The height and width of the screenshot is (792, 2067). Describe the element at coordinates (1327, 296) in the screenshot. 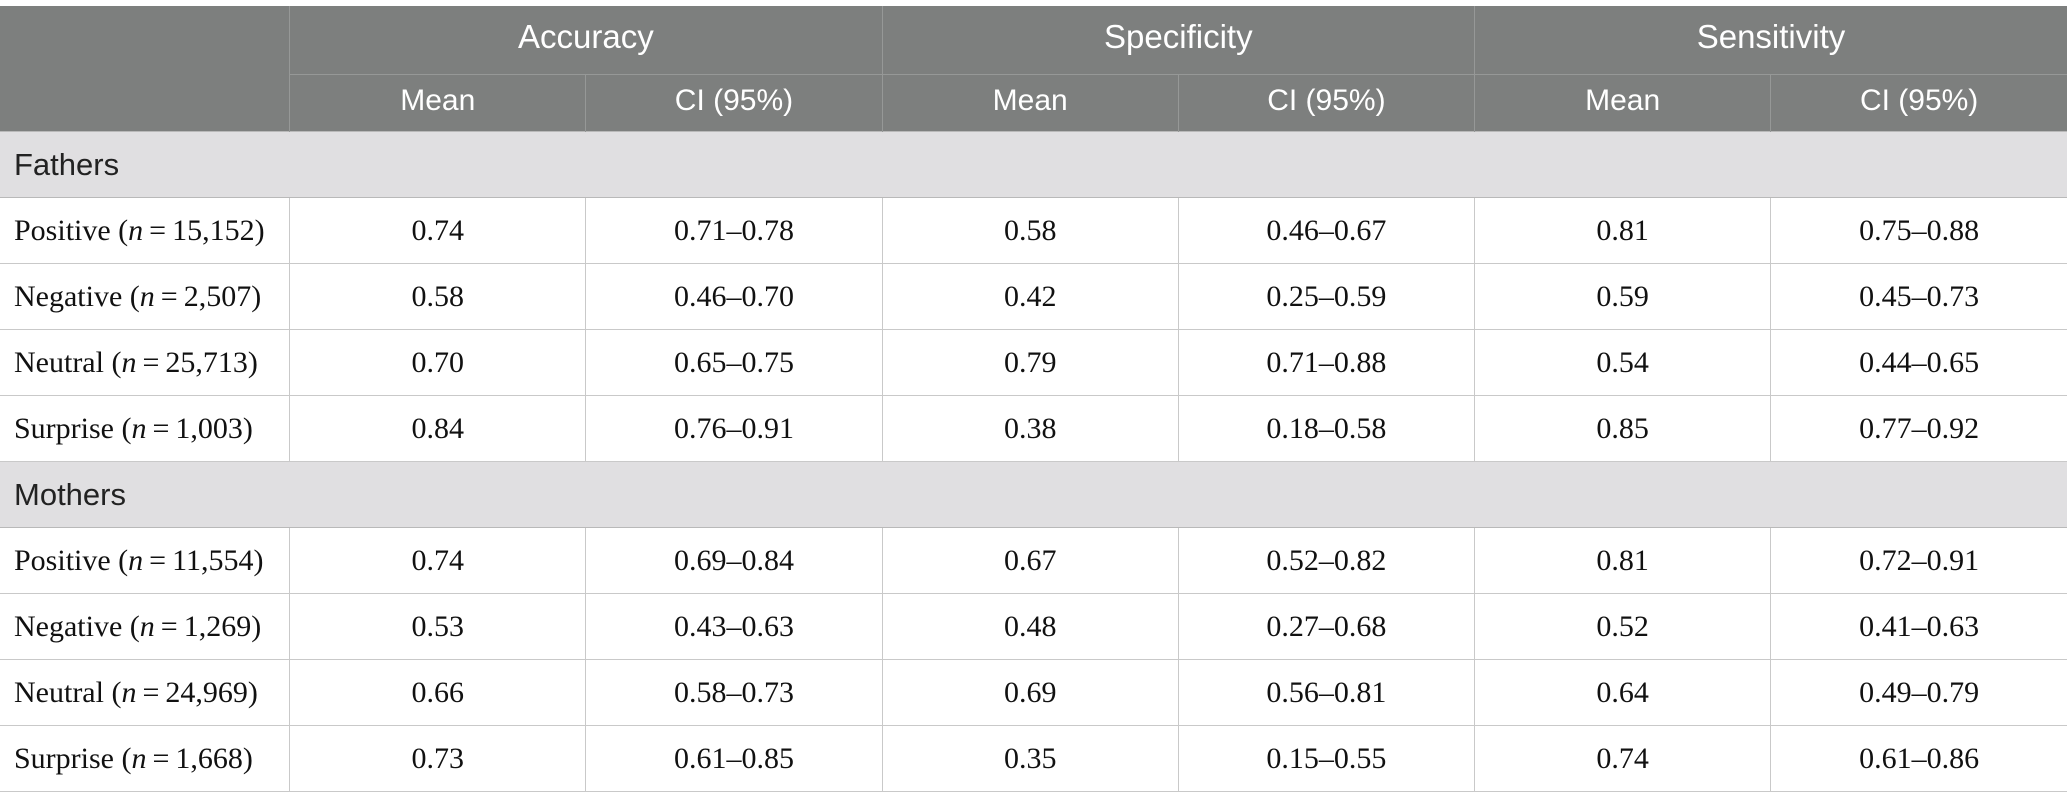

I see `cell-specificity-ci: 0.25–0.59` at that location.